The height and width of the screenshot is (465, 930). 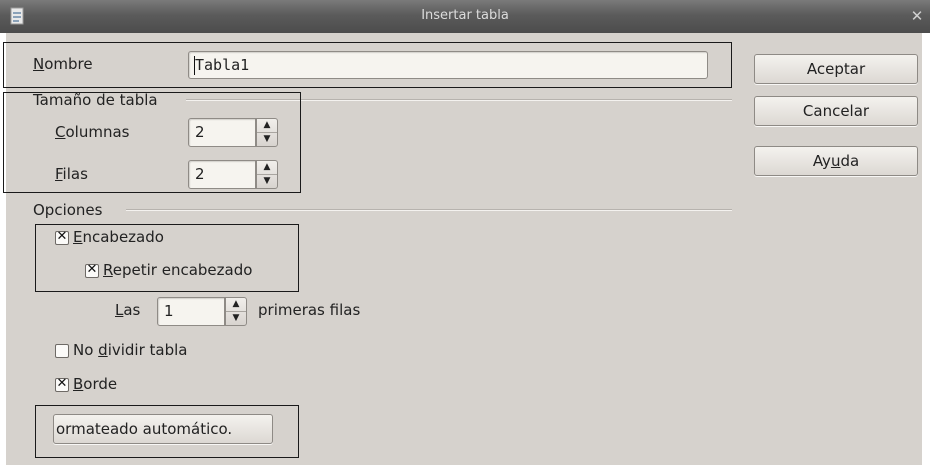 I want to click on title-bar: Insertar tabla ✕, so click(x=465, y=16).